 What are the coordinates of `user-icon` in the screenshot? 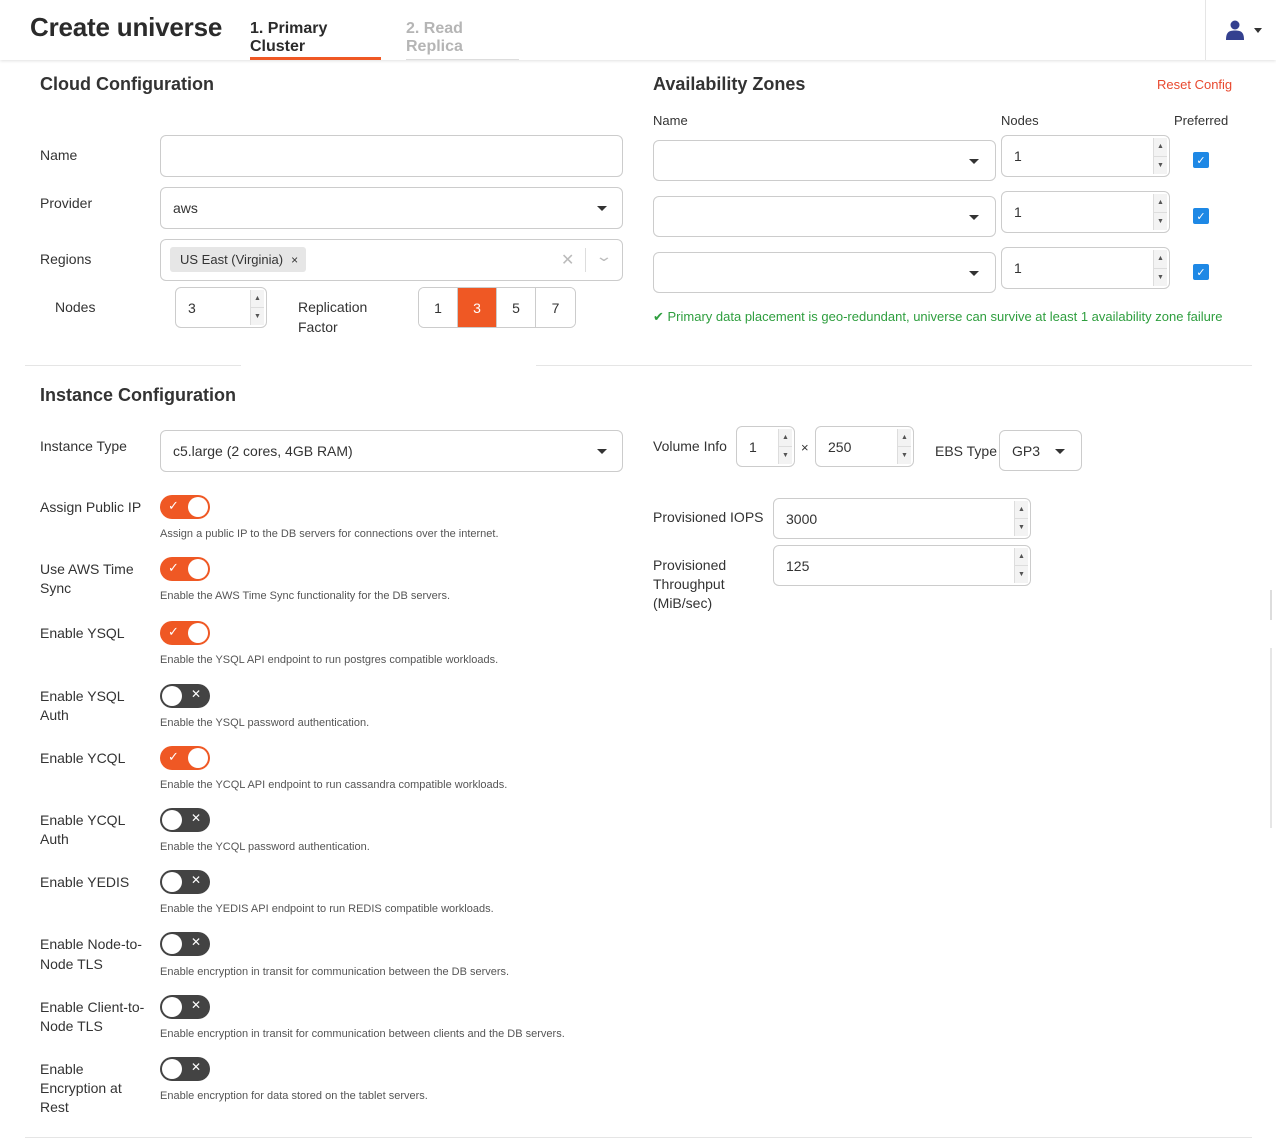 It's located at (1235, 30).